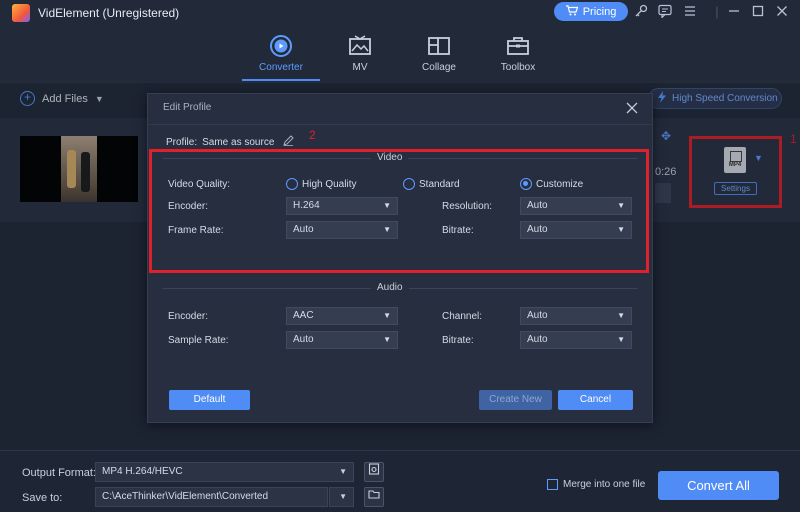 The image size is (800, 512). I want to click on frame-rate-value: Auto, so click(303, 229).